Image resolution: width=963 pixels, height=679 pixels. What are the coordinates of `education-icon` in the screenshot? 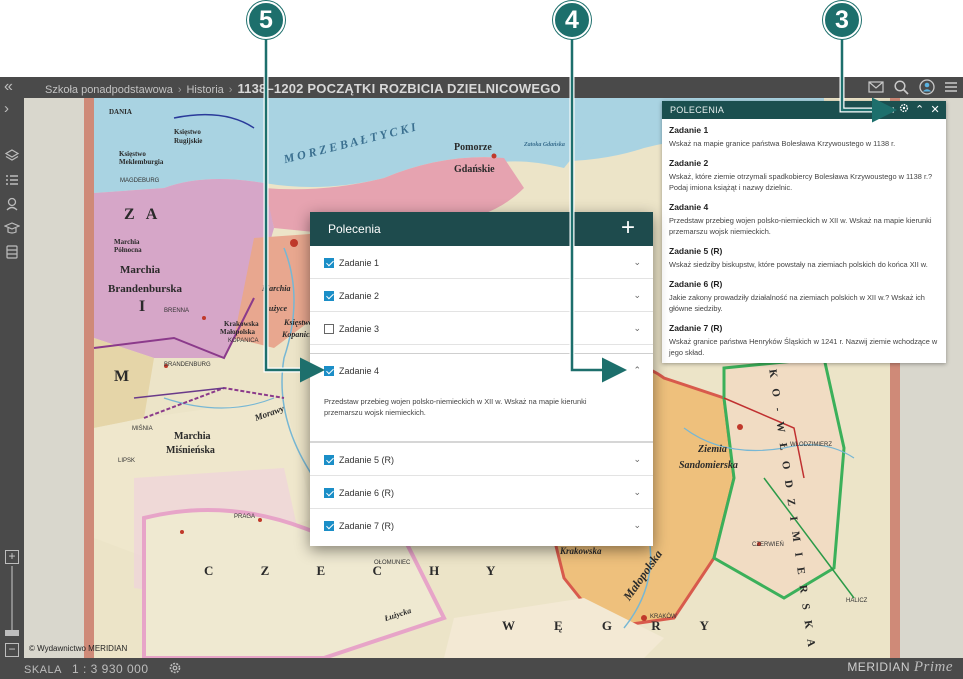 It's located at (12, 228).